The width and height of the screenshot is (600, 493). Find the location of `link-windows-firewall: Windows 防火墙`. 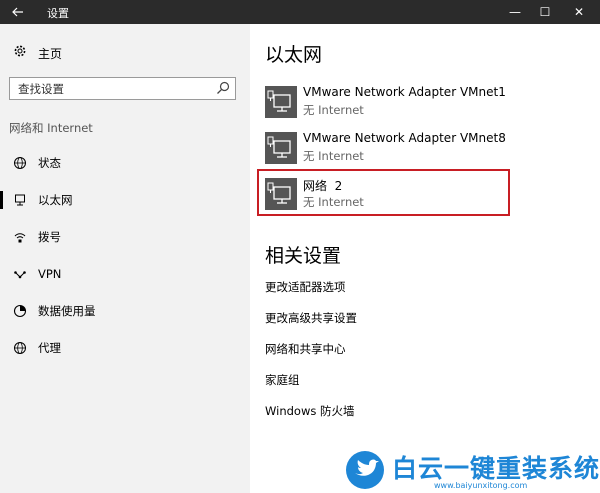

link-windows-firewall: Windows 防火墙 is located at coordinates (310, 411).